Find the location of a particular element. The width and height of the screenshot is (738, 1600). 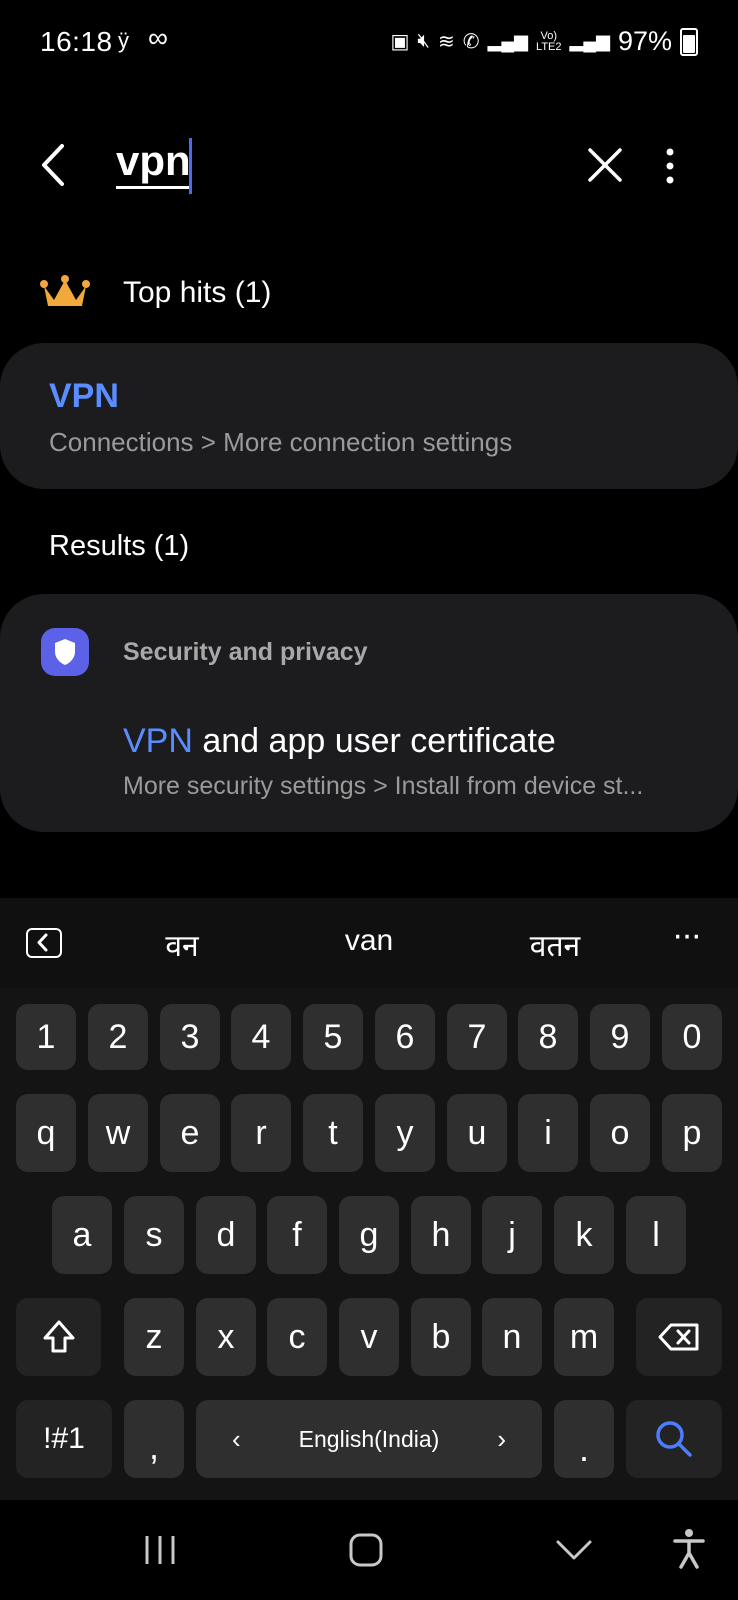

shift-key is located at coordinates (58, 1337).